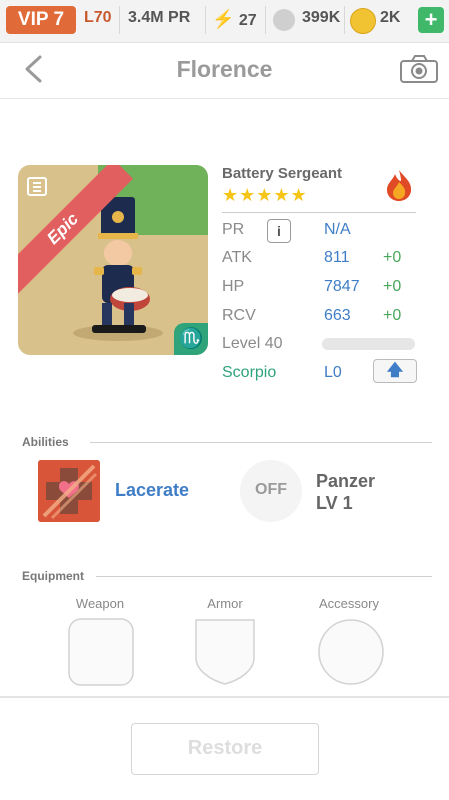 This screenshot has width=449, height=800. Describe the element at coordinates (363, 21) in the screenshot. I see `coin-icon` at that location.